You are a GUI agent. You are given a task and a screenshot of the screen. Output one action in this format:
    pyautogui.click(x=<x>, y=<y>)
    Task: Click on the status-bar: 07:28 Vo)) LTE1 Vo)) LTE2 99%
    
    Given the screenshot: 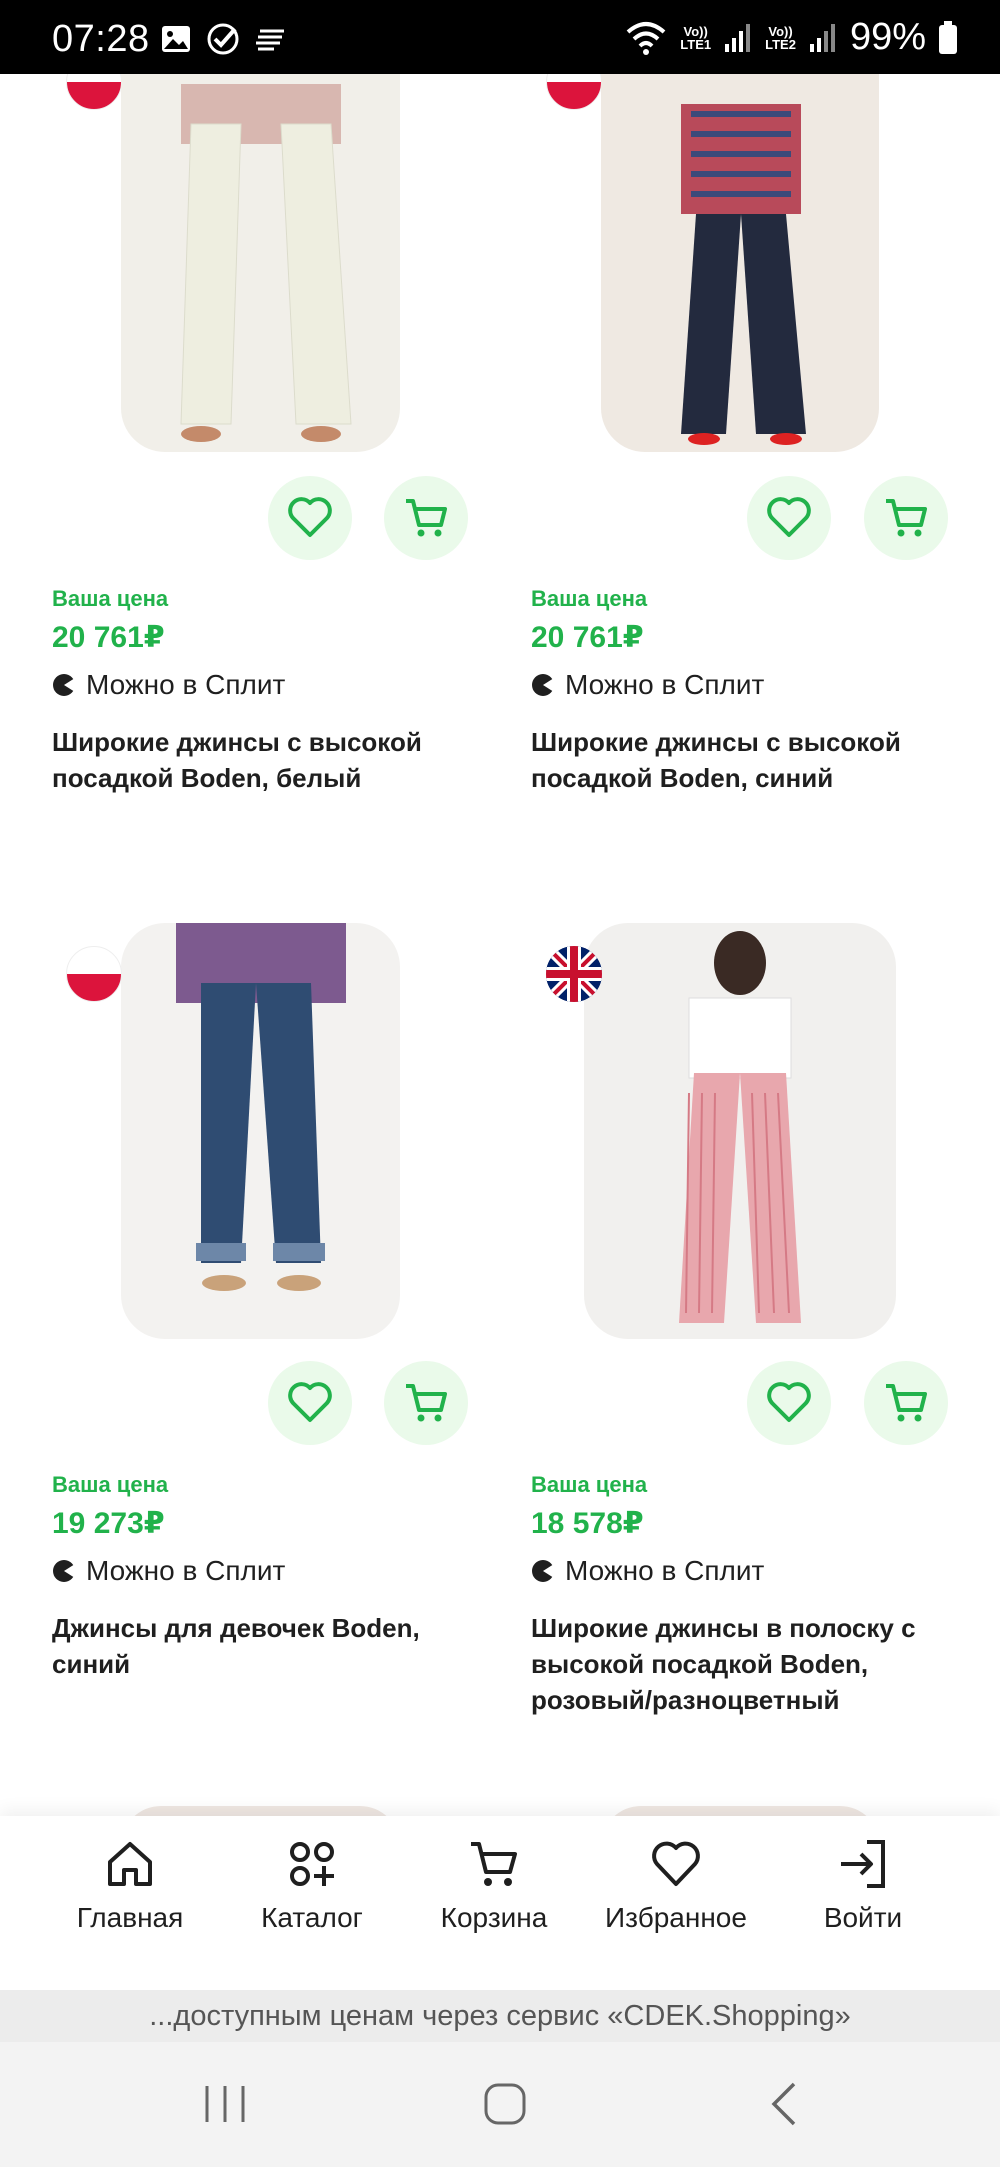 What is the action you would take?
    pyautogui.click(x=500, y=37)
    